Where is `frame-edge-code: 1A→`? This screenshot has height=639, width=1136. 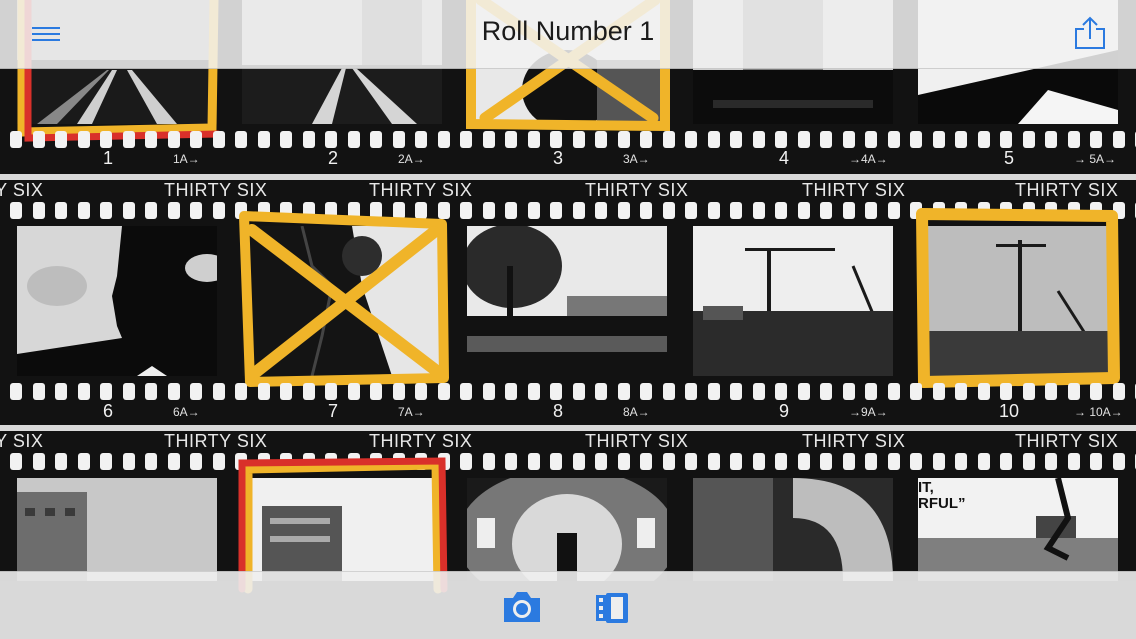
frame-edge-code: 1A→ is located at coordinates (186, 159).